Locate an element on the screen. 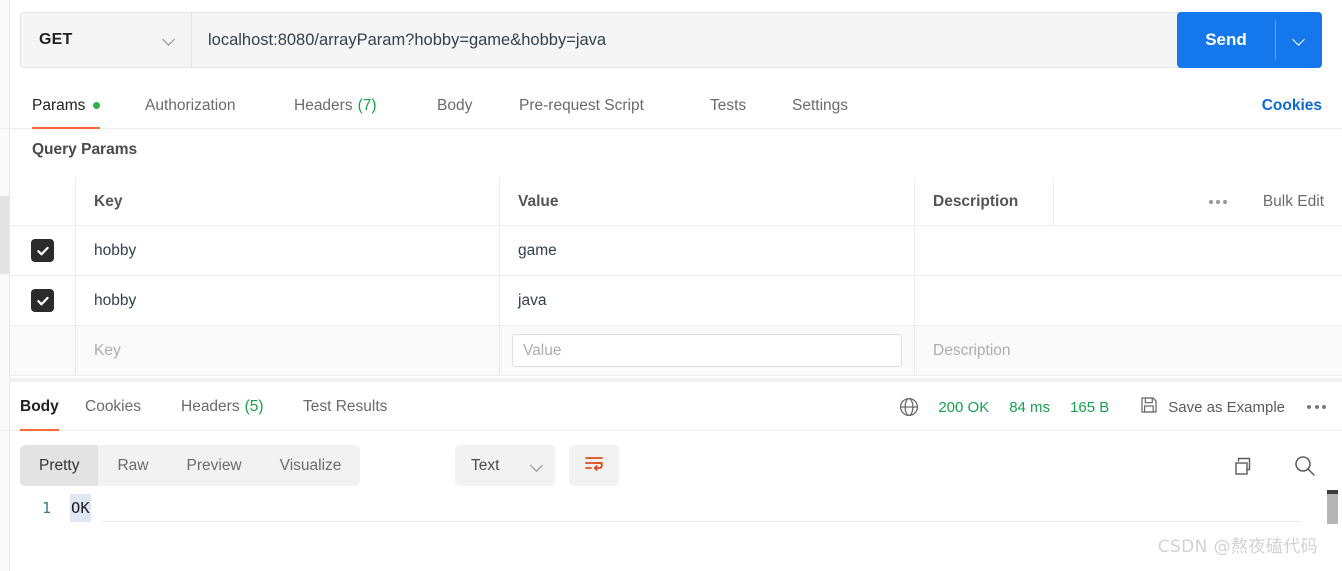 The width and height of the screenshot is (1342, 571). globe-icon is located at coordinates (909, 407).